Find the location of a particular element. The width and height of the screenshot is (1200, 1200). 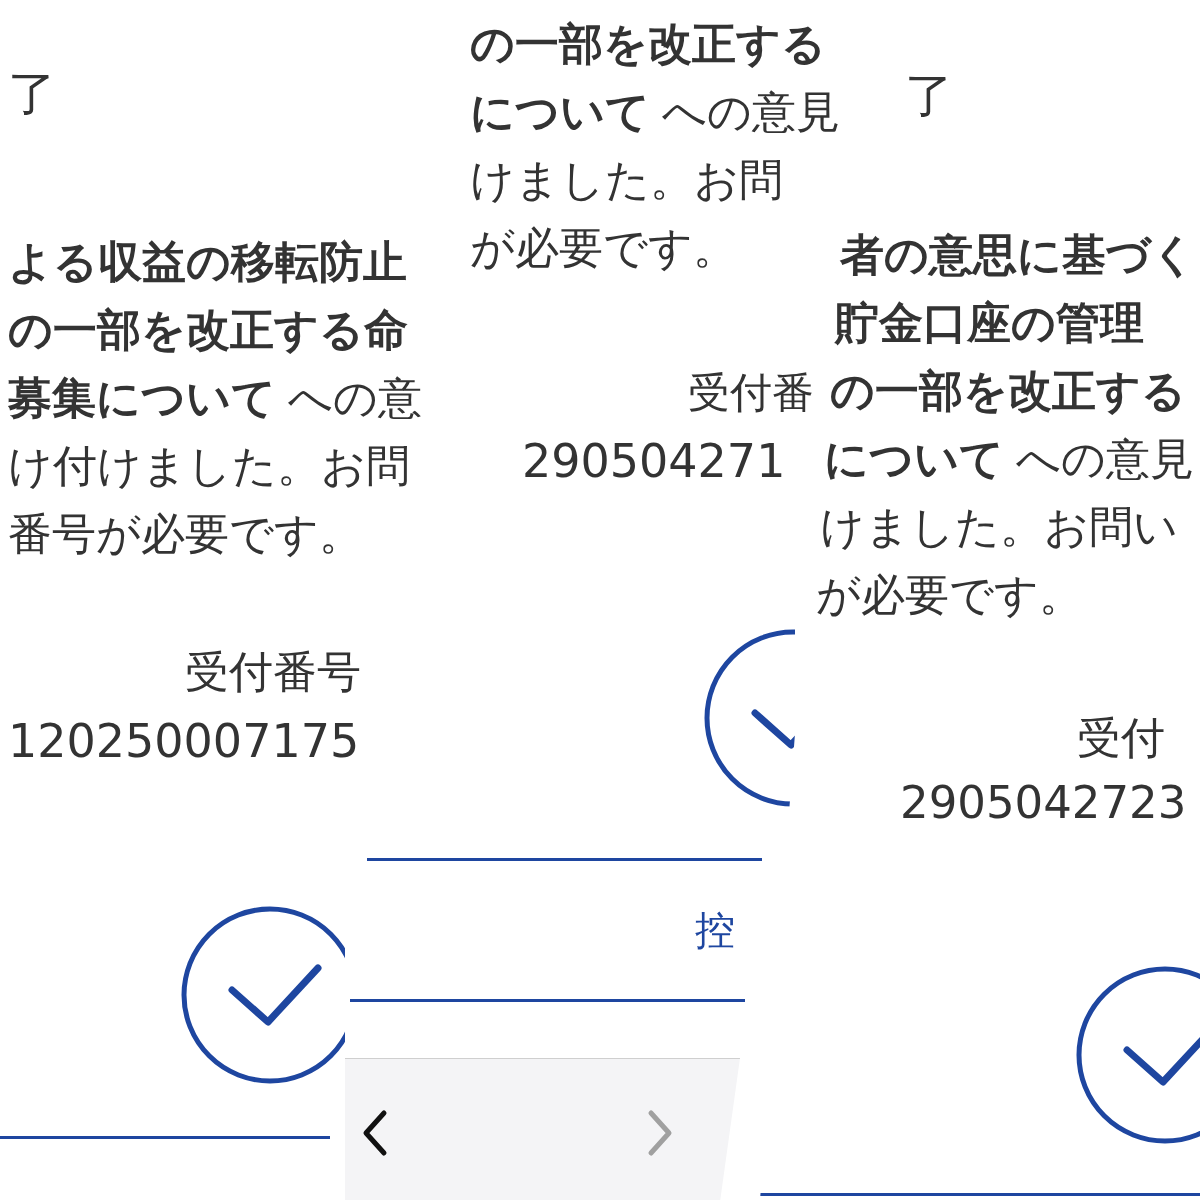

heading-text: 者の意思に基づく is located at coordinates (1018, 255).